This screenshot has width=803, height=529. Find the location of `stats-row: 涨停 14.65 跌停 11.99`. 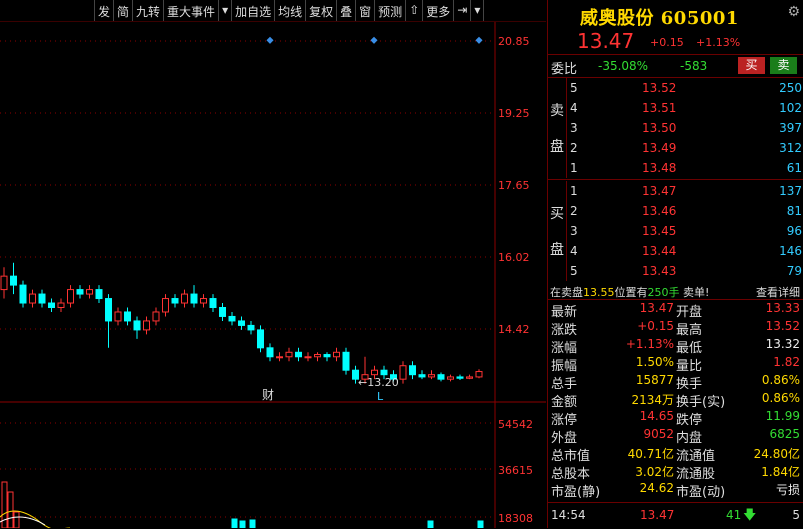

stats-row: 涨停 14.65 跌停 11.99 is located at coordinates (675, 418).